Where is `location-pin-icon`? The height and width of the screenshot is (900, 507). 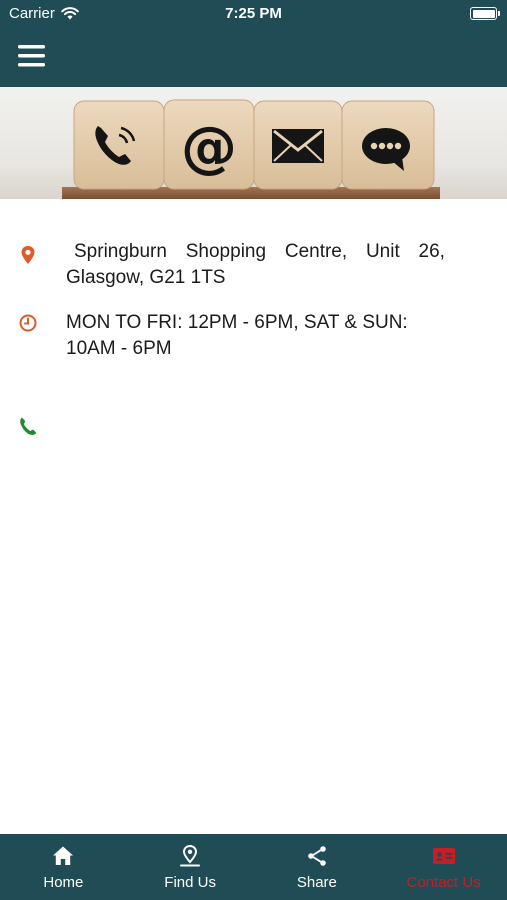 location-pin-icon is located at coordinates (28, 255).